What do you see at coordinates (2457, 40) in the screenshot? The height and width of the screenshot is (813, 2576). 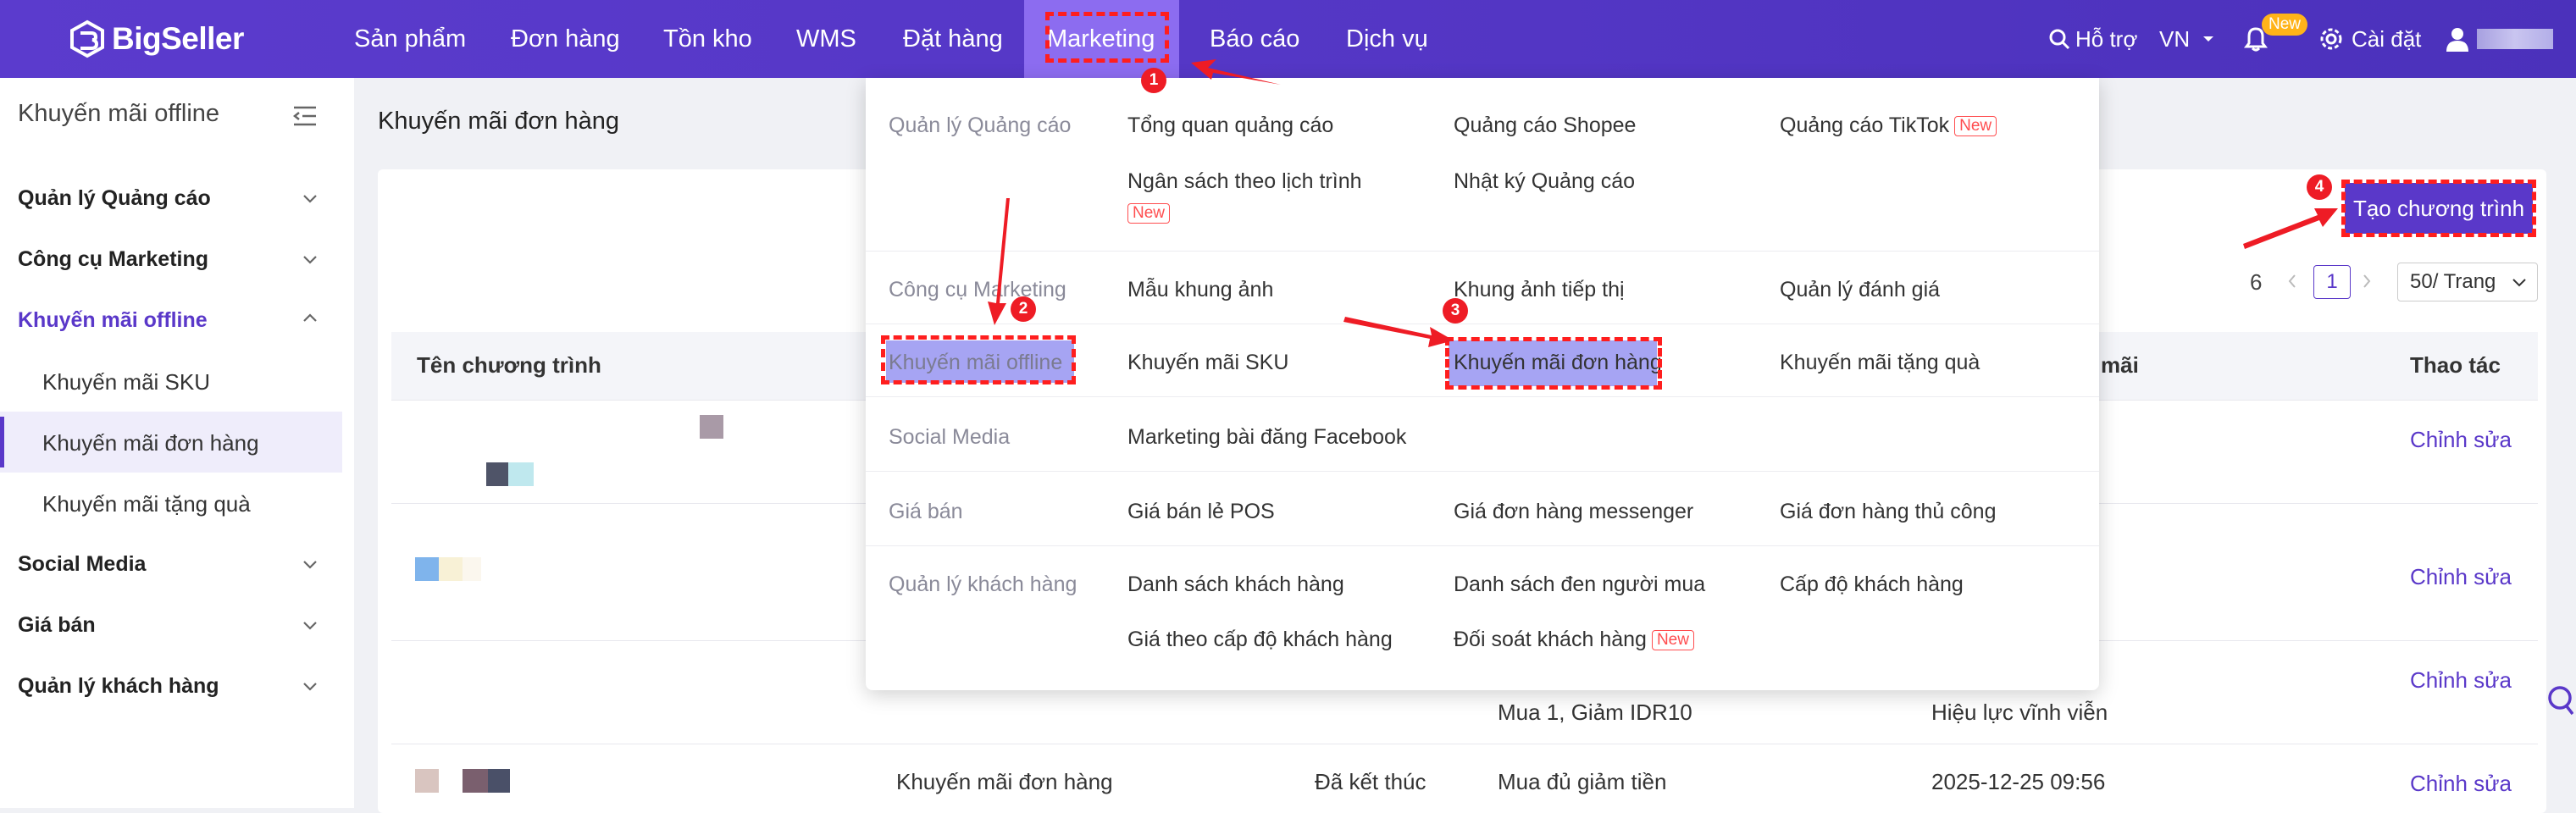 I see `user-icon` at bounding box center [2457, 40].